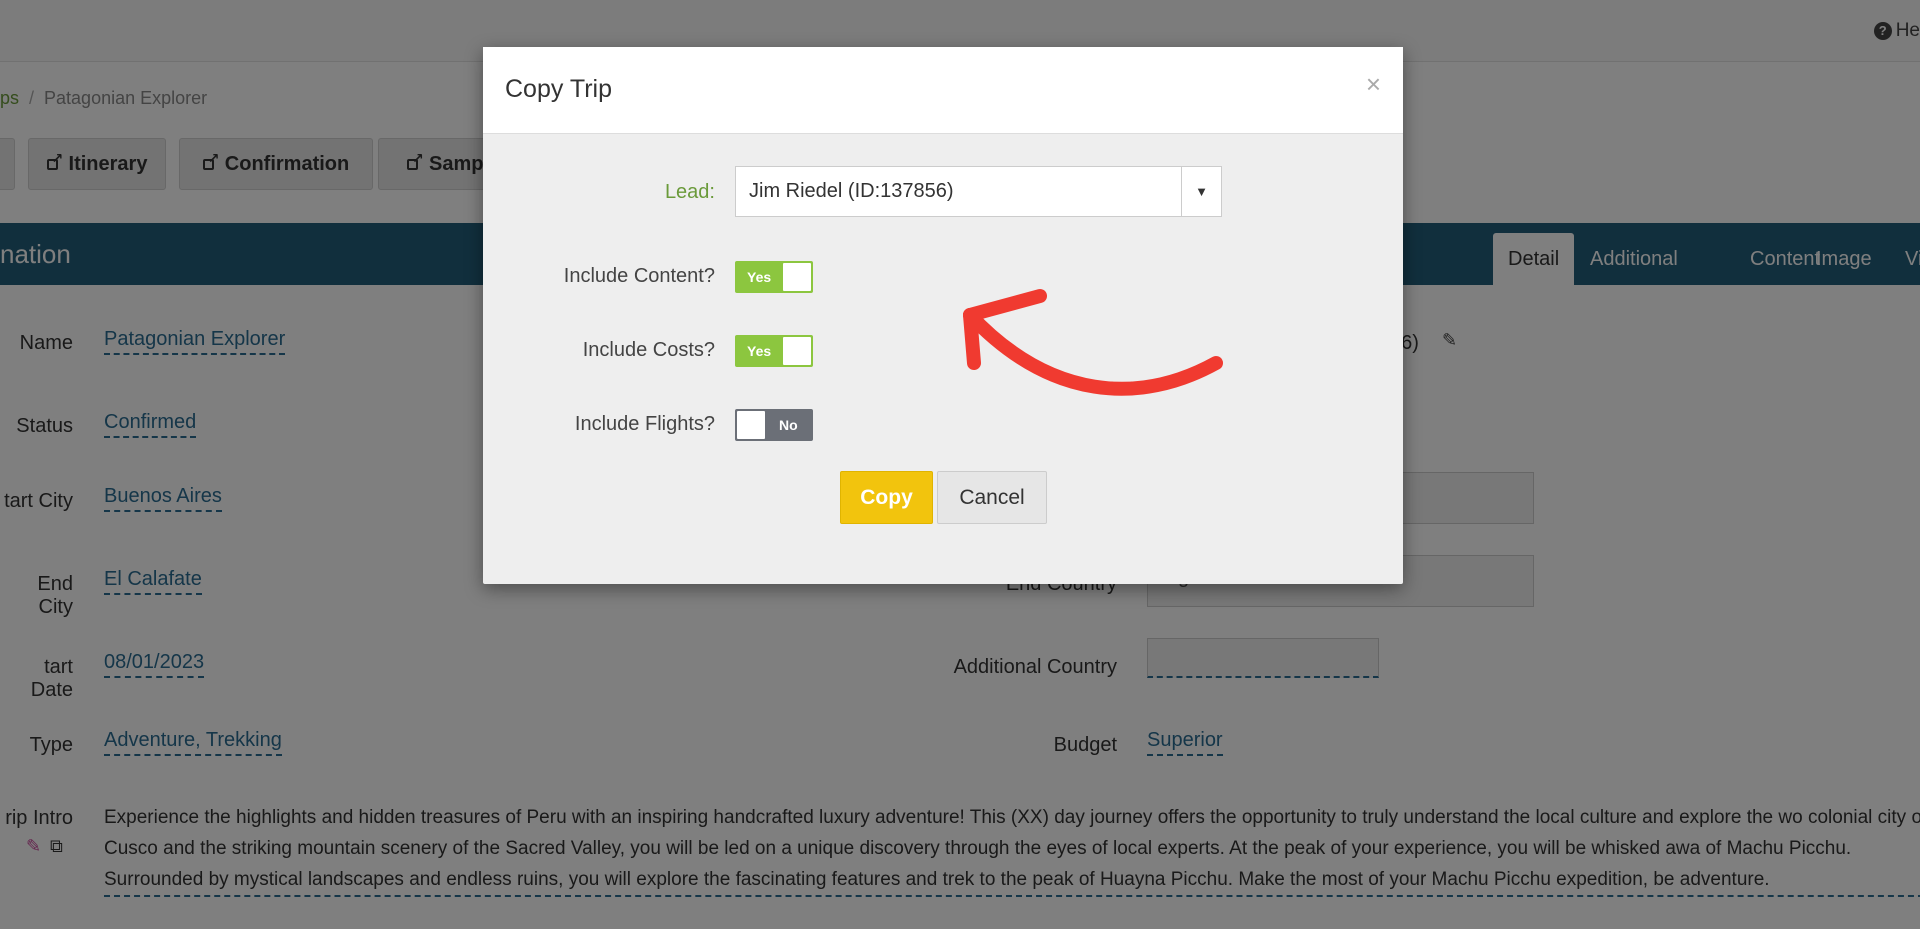 Image resolution: width=1920 pixels, height=929 pixels. Describe the element at coordinates (639, 276) in the screenshot. I see `include-content-label: Include Content?` at that location.